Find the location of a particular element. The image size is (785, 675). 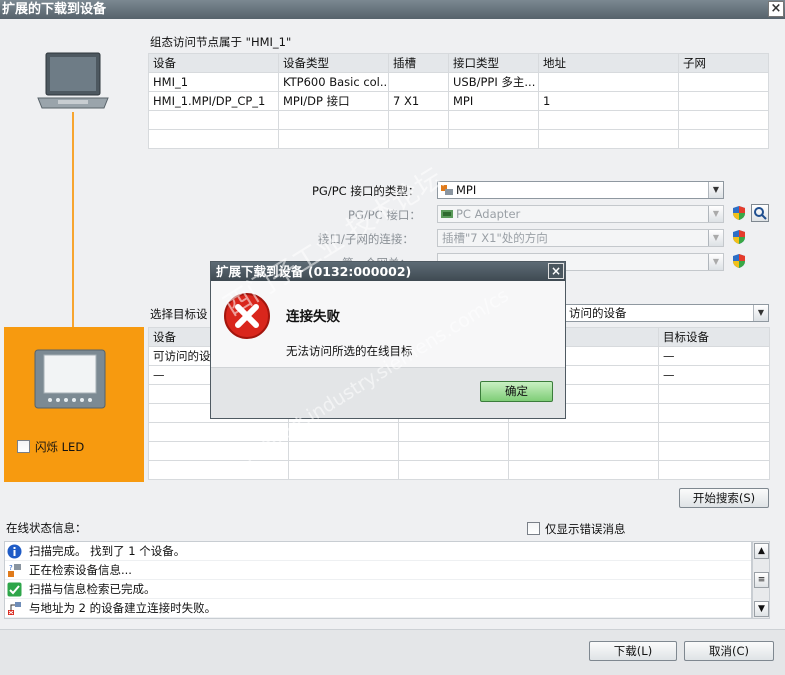

column-header: 设备类型 is located at coordinates (333, 63).